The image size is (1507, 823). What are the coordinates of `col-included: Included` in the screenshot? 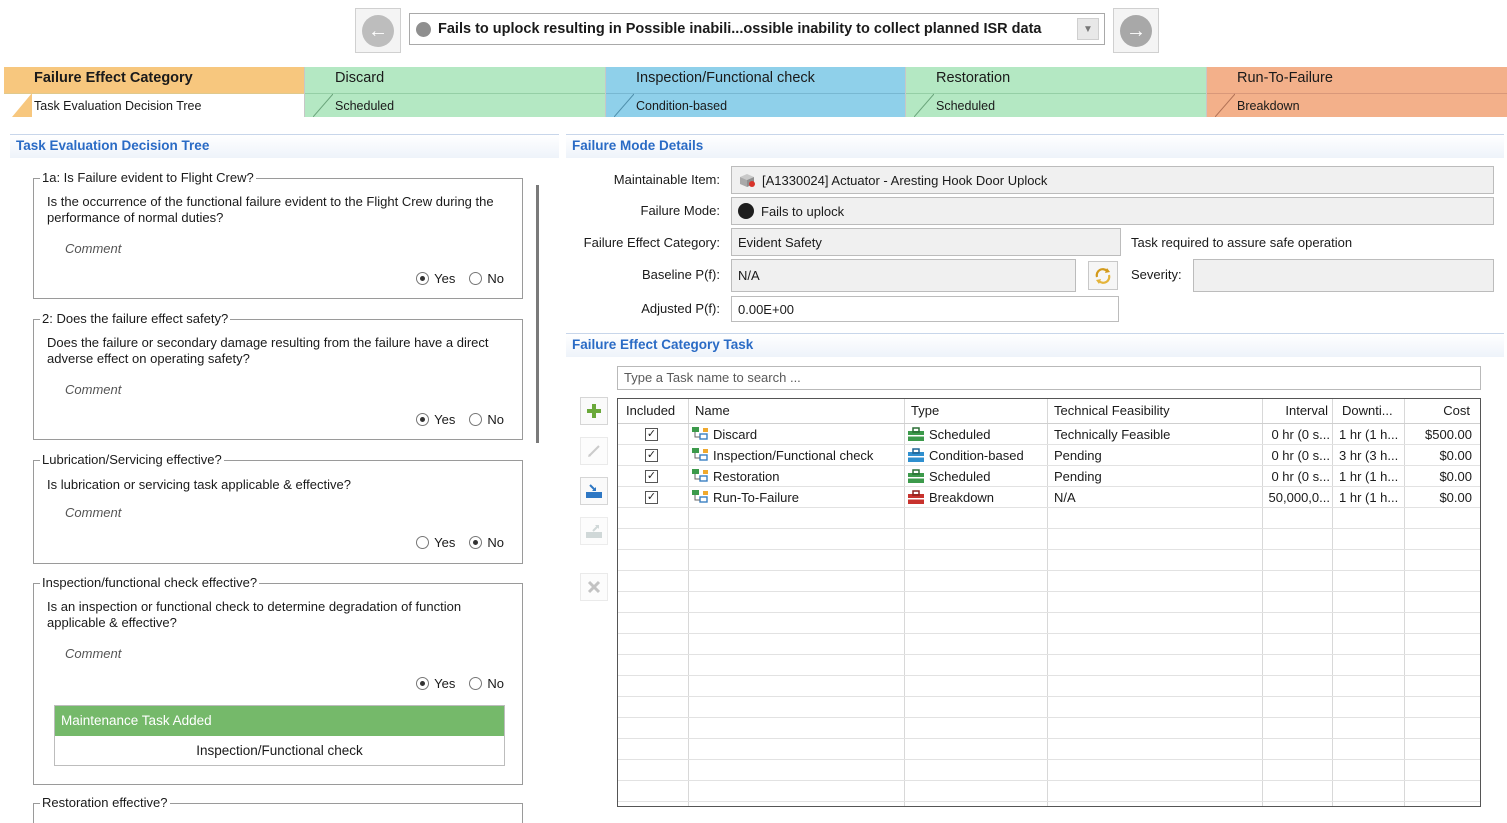 It's located at (650, 411).